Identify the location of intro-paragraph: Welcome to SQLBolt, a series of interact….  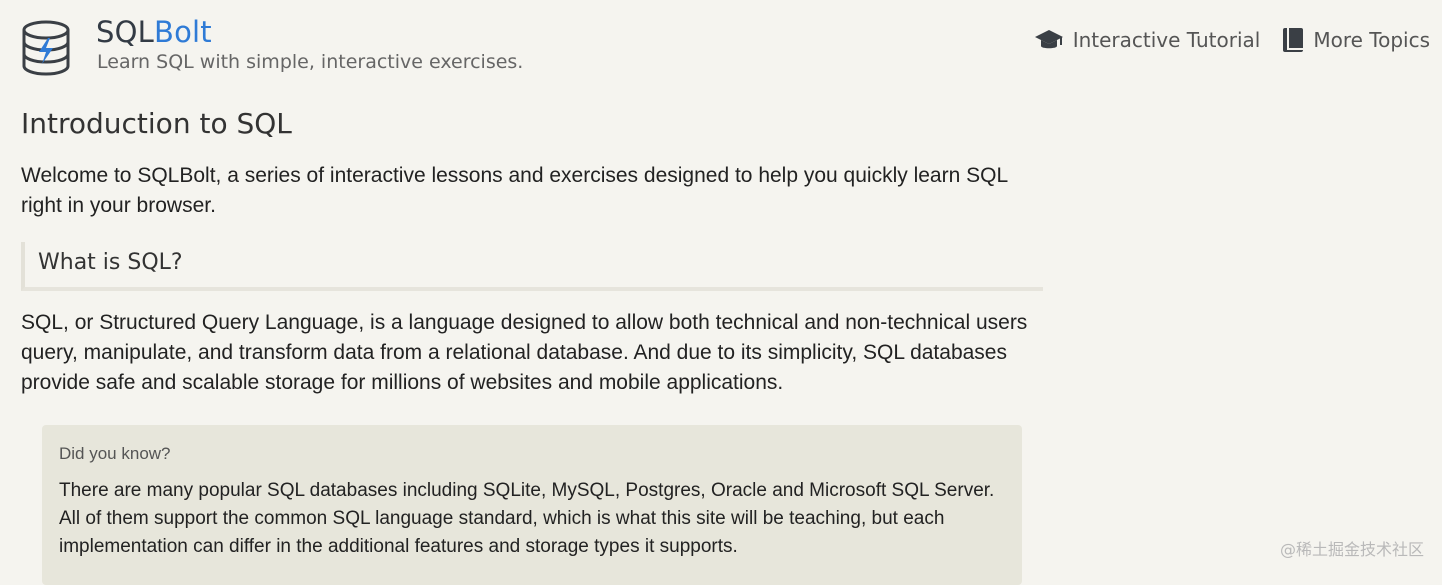
(514, 190).